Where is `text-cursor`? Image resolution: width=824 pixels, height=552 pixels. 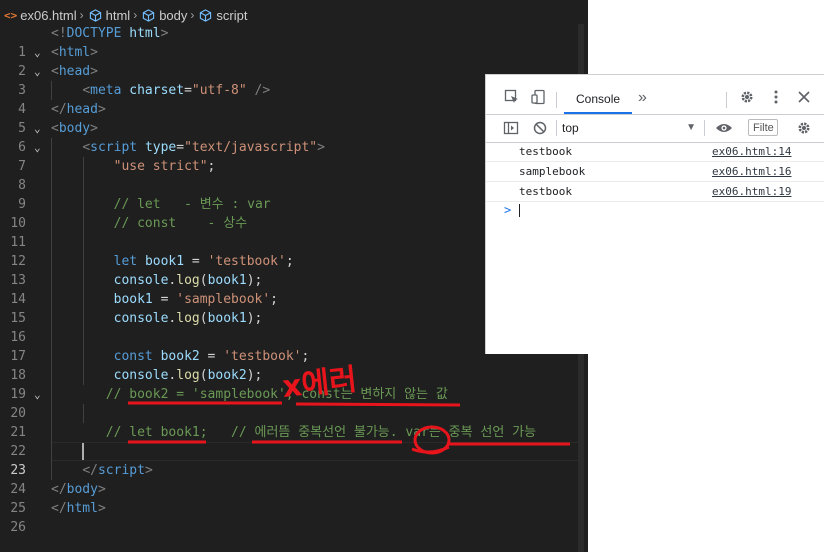 text-cursor is located at coordinates (83, 451).